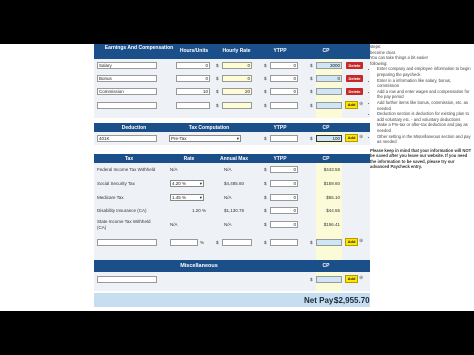  Describe the element at coordinates (329, 78) in the screenshot. I see `cp-input: 0` at that location.